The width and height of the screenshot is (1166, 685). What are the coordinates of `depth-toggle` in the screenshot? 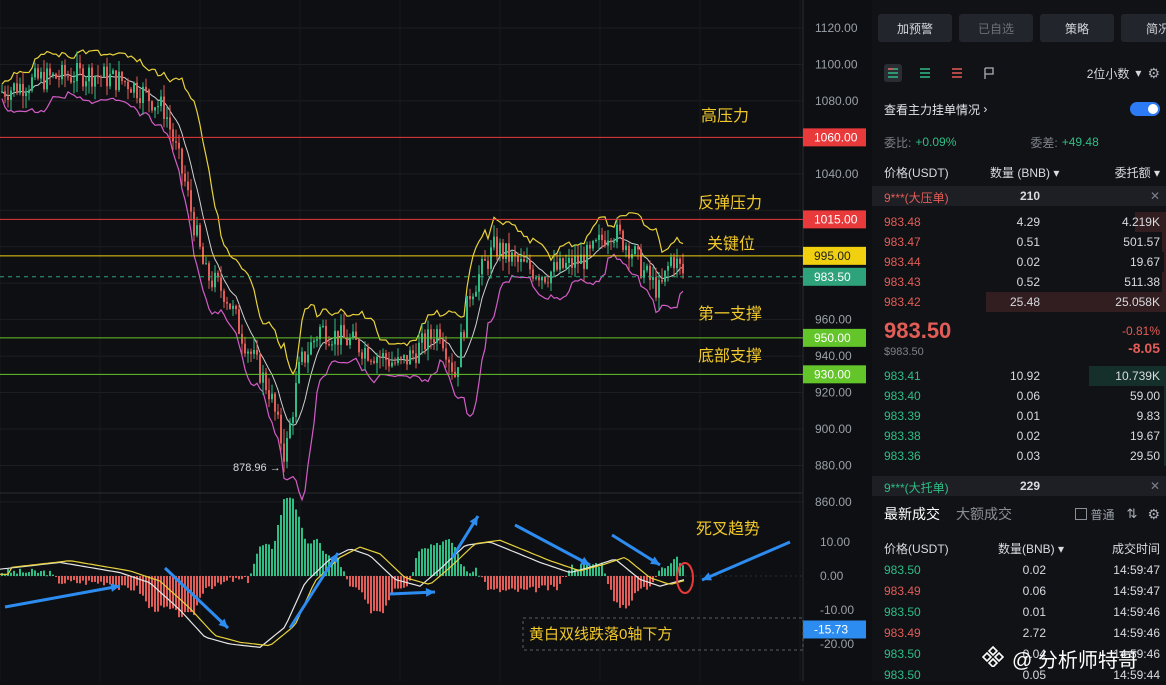 It's located at (1145, 109).